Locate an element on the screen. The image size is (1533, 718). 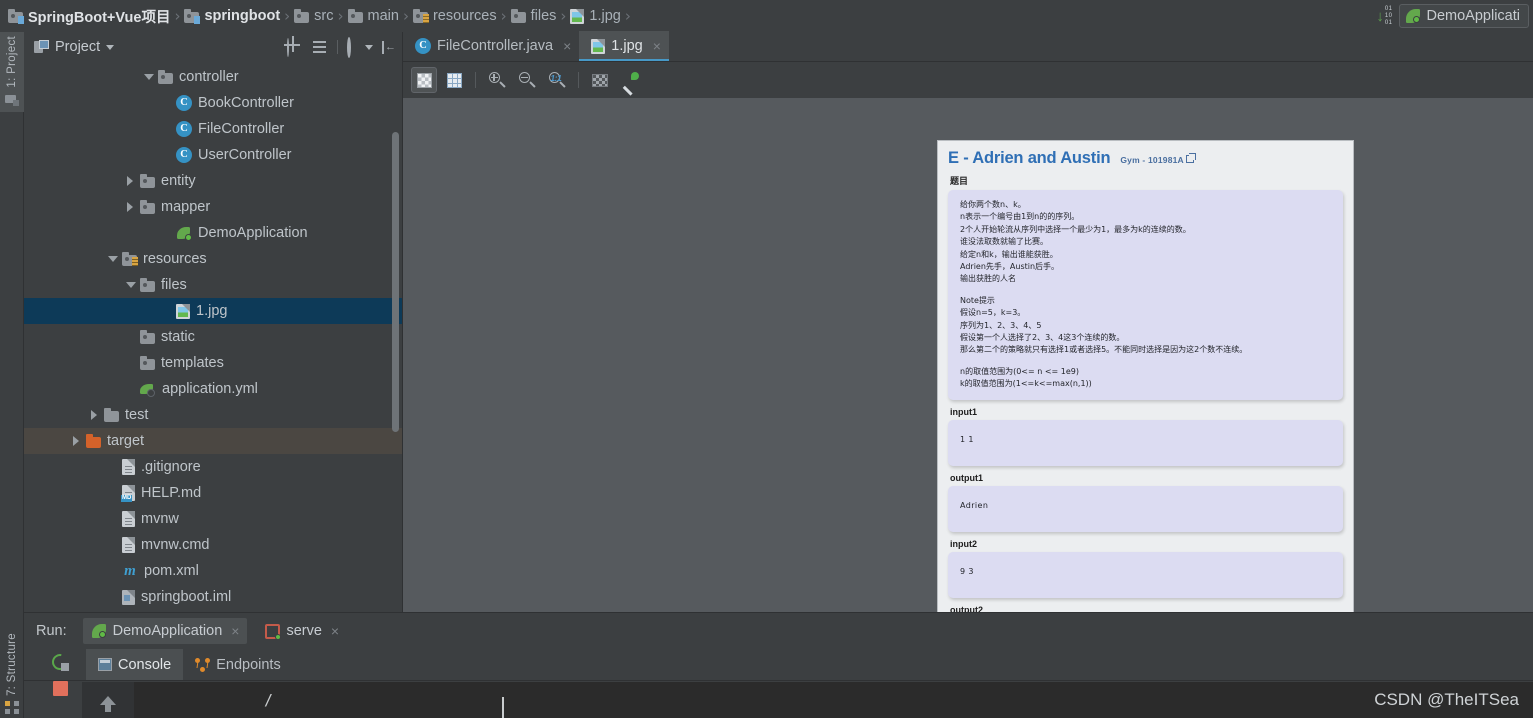
run-side-toolbar is located at coordinates (60, 683).